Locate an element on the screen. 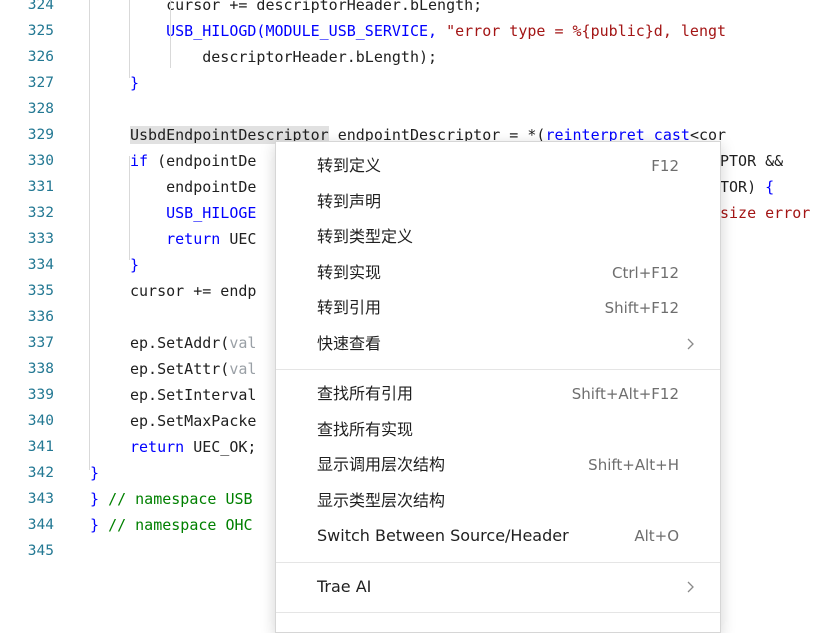 This screenshot has width=820, height=633. line-number: 335 is located at coordinates (40, 291).